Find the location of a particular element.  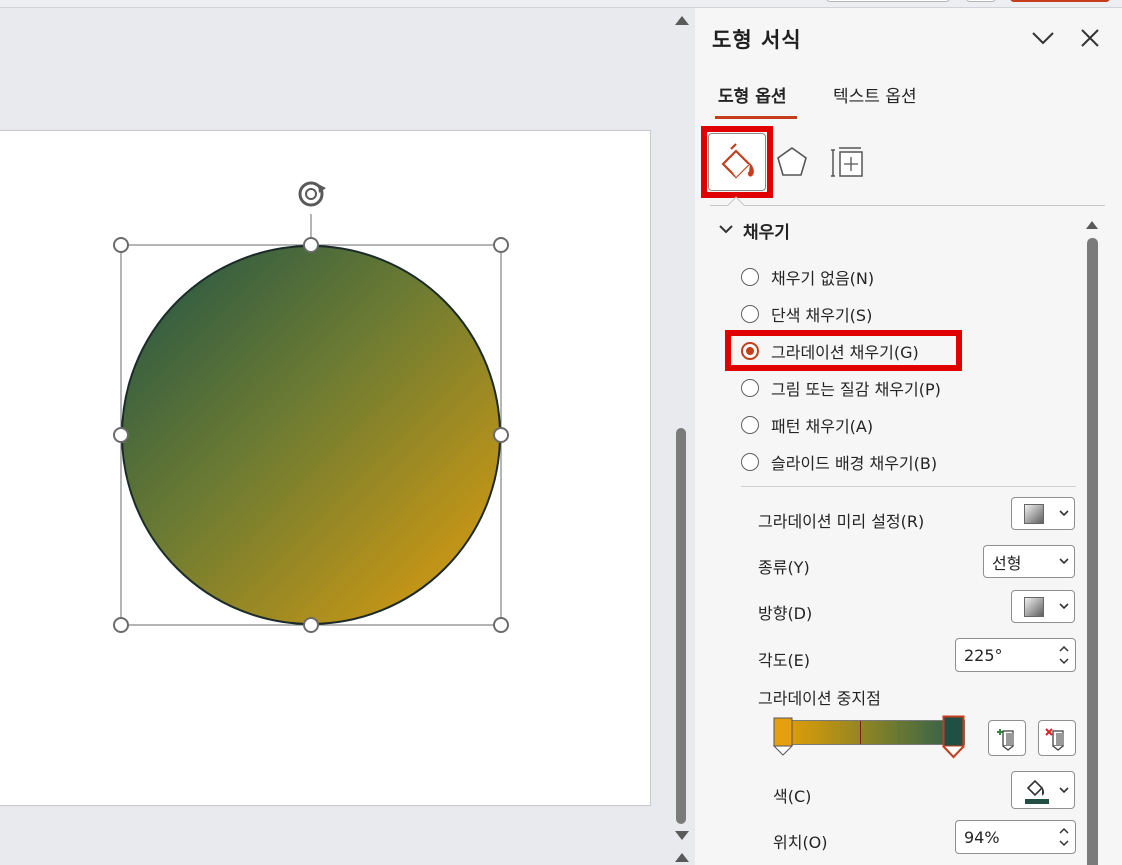

position-value: 94% is located at coordinates (982, 837).